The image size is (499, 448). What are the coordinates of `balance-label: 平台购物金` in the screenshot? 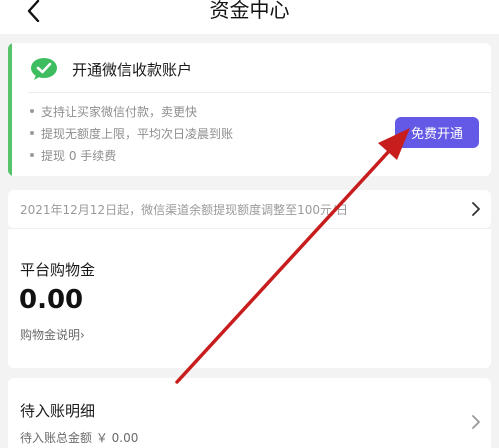 It's located at (58, 270).